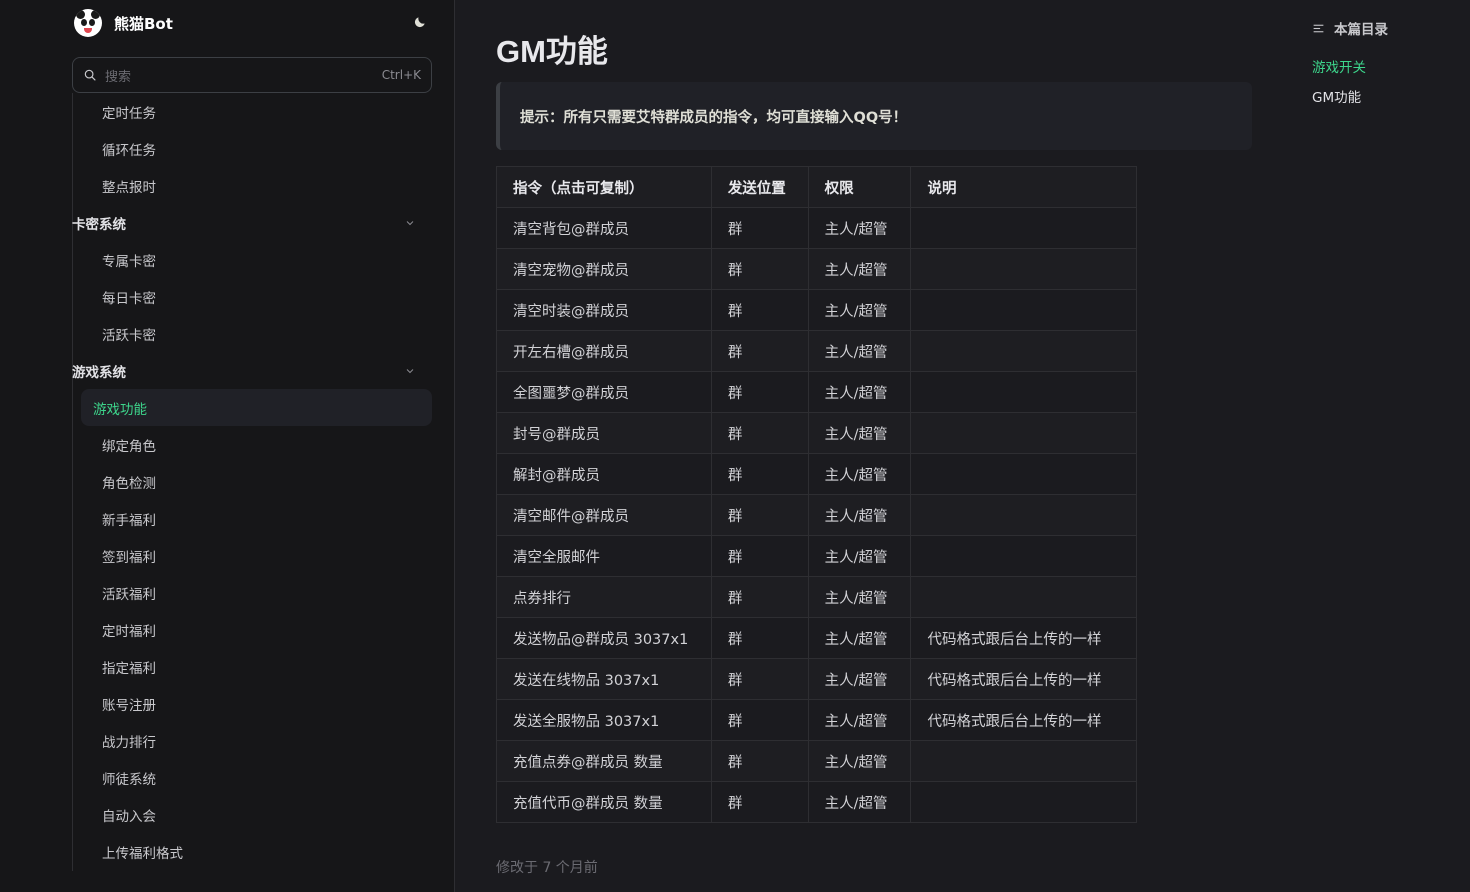 The width and height of the screenshot is (1470, 892). What do you see at coordinates (816, 187) in the screenshot?
I see `table-header-row: 指令（点击可复制） 发送位置 权限 说明` at bounding box center [816, 187].